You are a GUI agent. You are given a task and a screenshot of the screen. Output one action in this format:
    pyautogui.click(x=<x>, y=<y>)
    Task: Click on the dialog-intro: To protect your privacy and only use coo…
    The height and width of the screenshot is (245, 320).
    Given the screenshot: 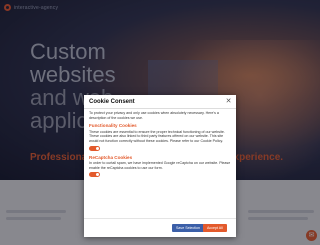 What is the action you would take?
    pyautogui.click(x=154, y=115)
    